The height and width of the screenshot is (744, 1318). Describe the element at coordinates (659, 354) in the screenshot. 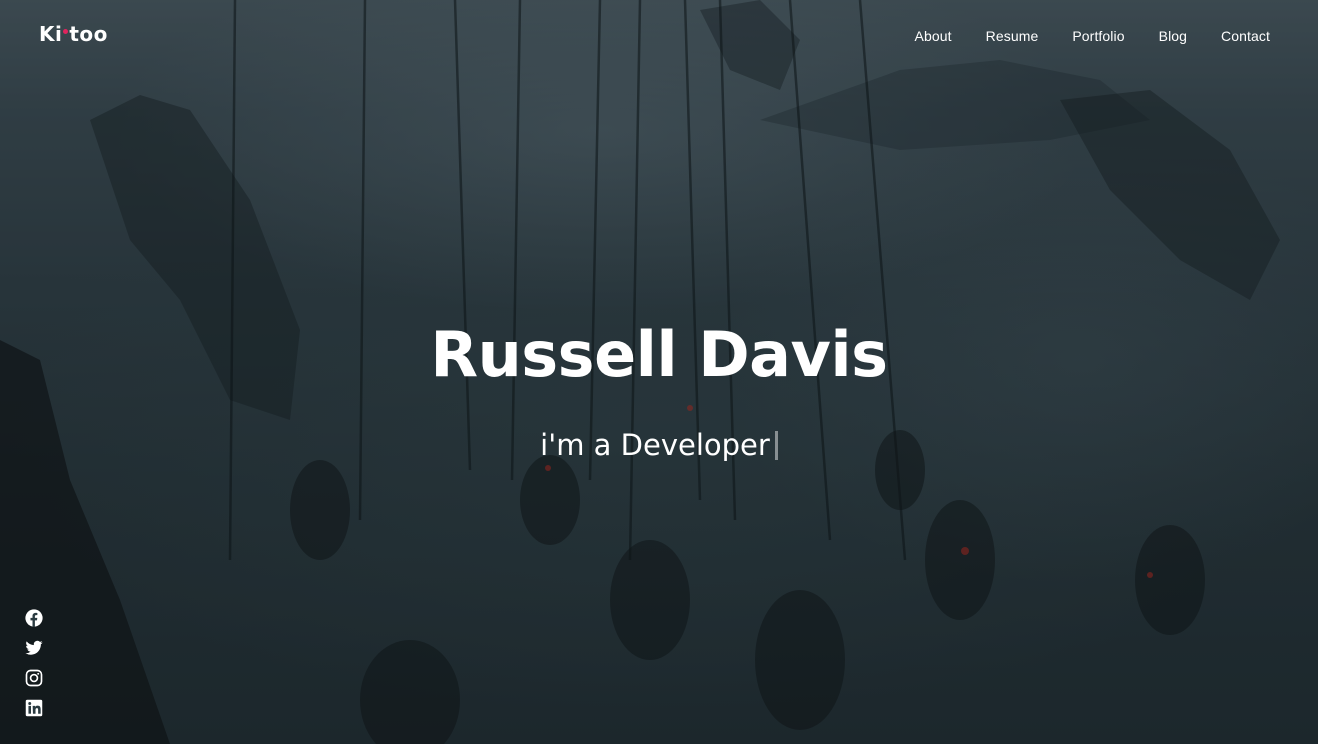

I see `hero-name: Russell Davis` at that location.